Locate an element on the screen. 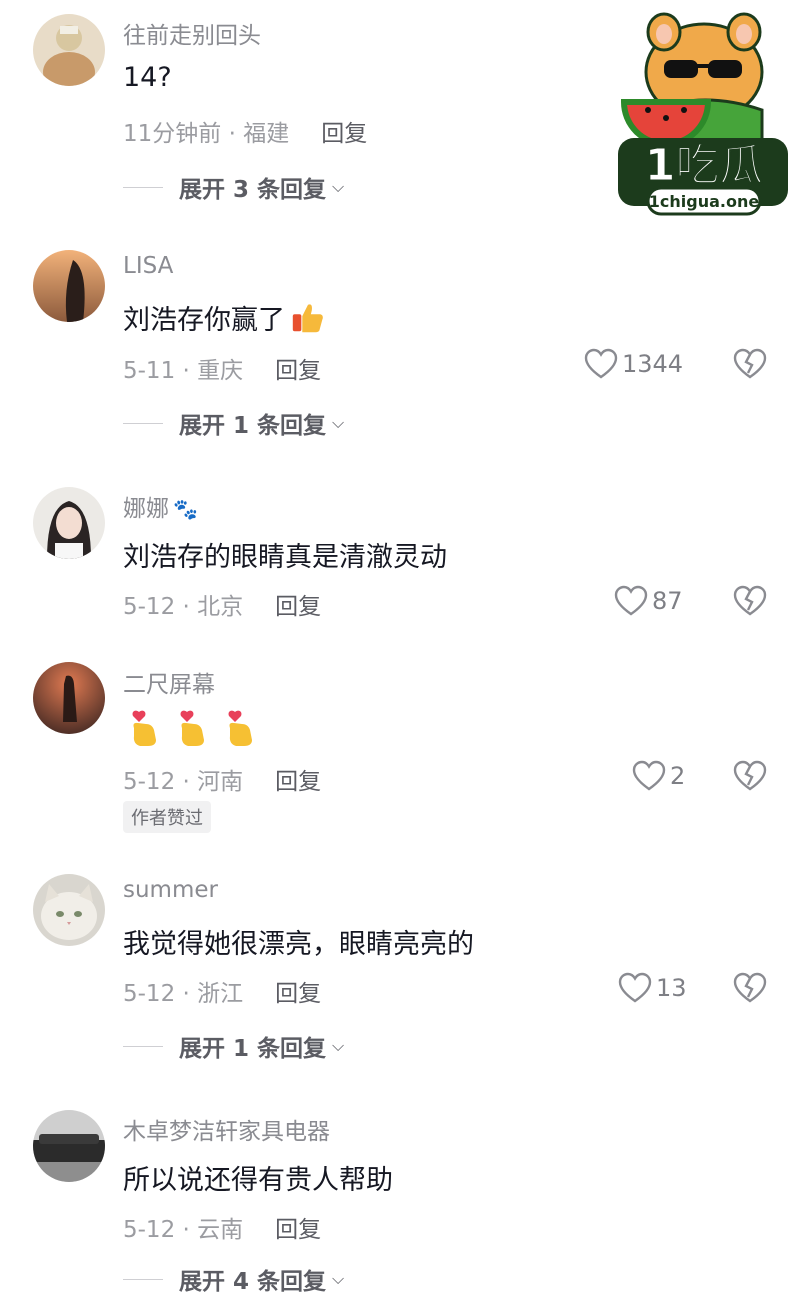  like-count: 87 is located at coordinates (667, 601).